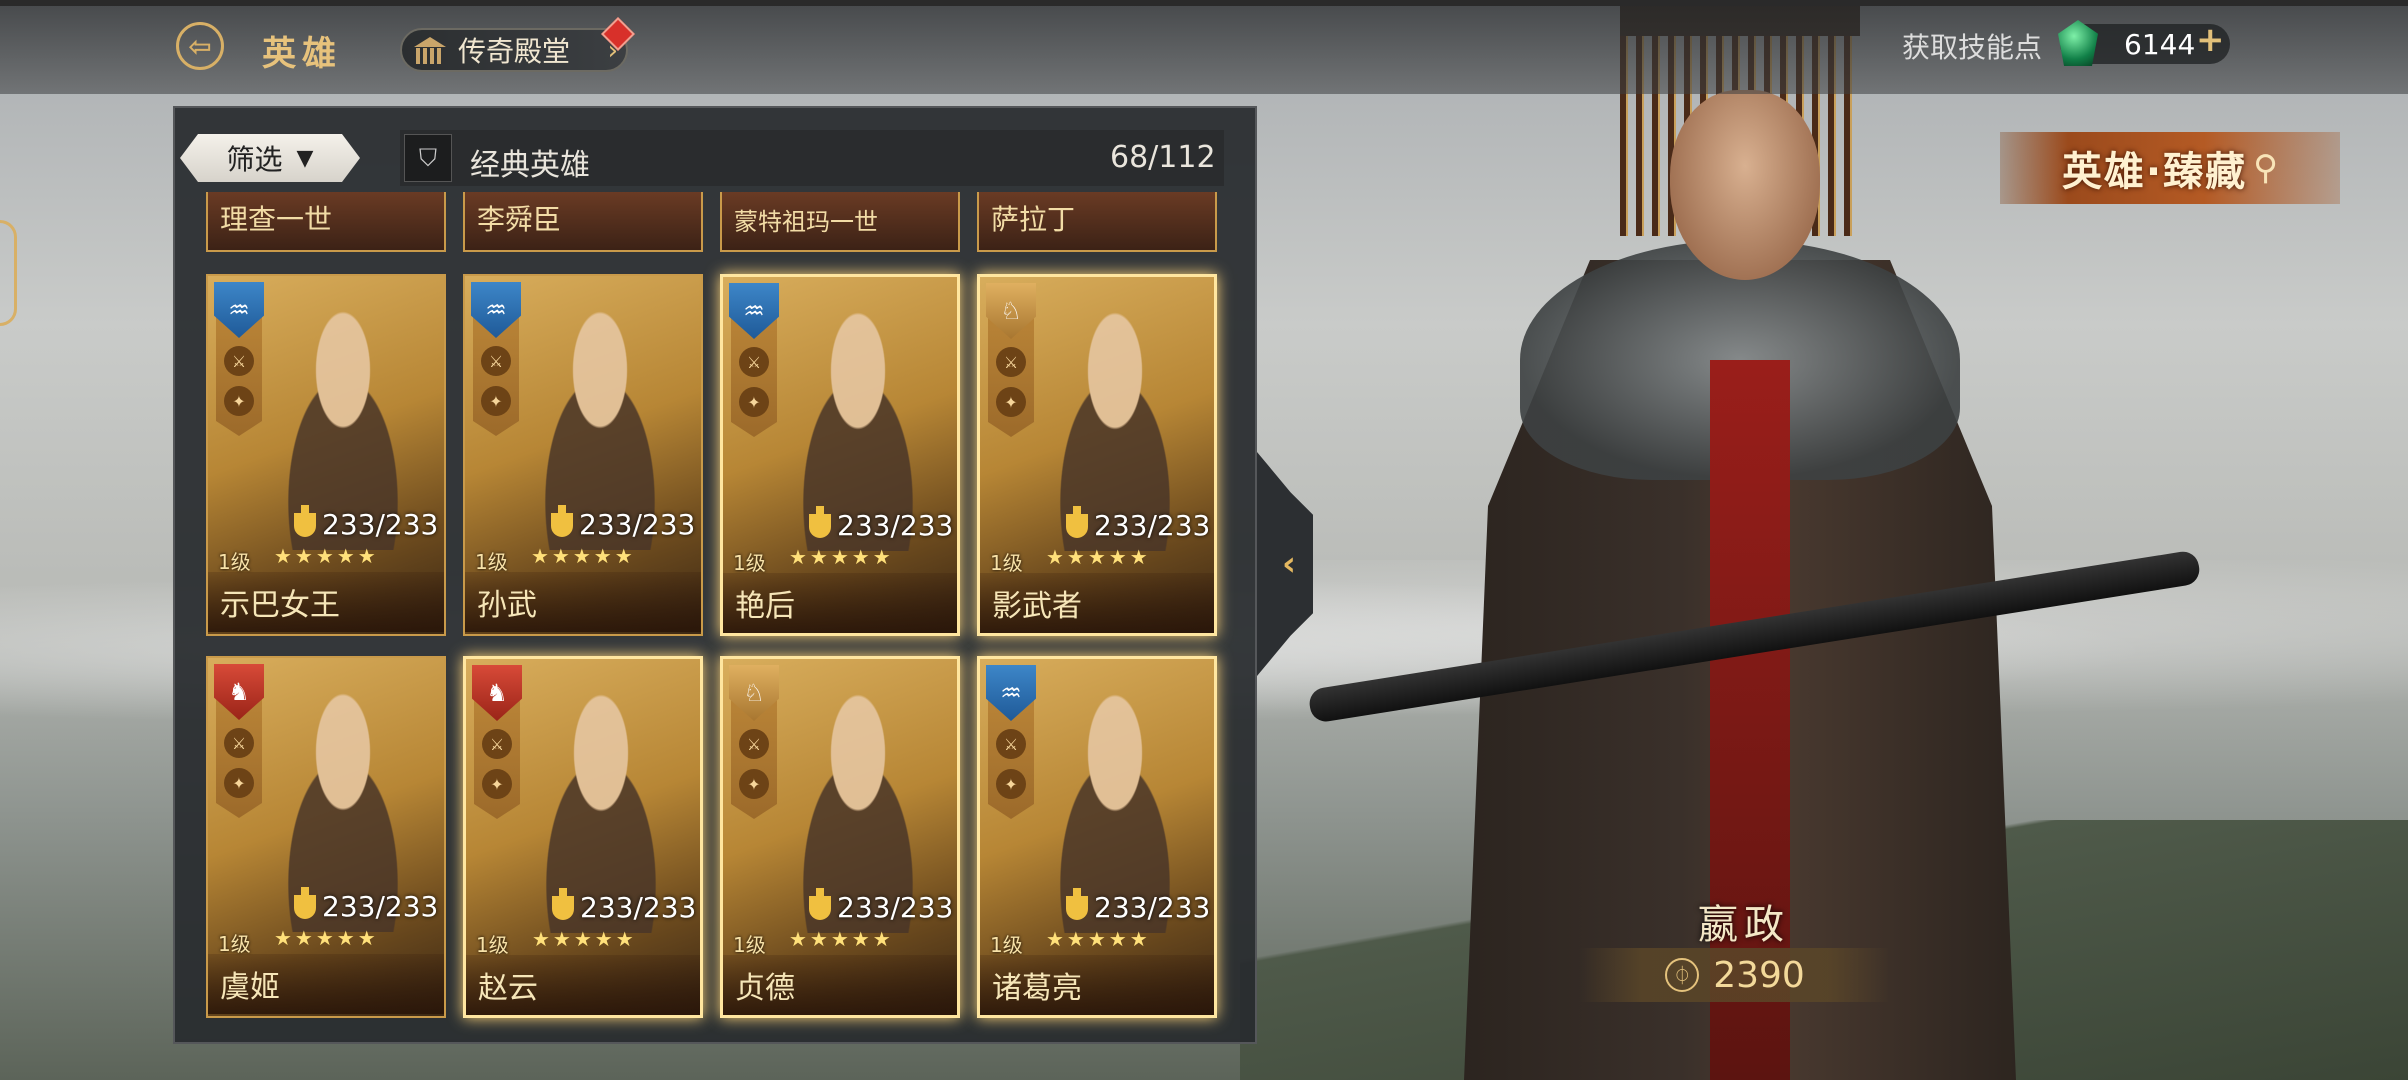 The image size is (2408, 1080). What do you see at coordinates (1097, 222) in the screenshot?
I see `hero-card-partial: 萨拉丁` at bounding box center [1097, 222].